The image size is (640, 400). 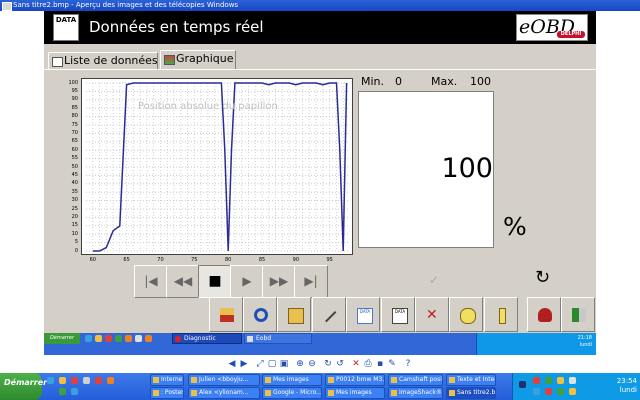 What do you see at coordinates (279, 281) in the screenshot?
I see `fast-forward-button: ▶▶` at bounding box center [279, 281].